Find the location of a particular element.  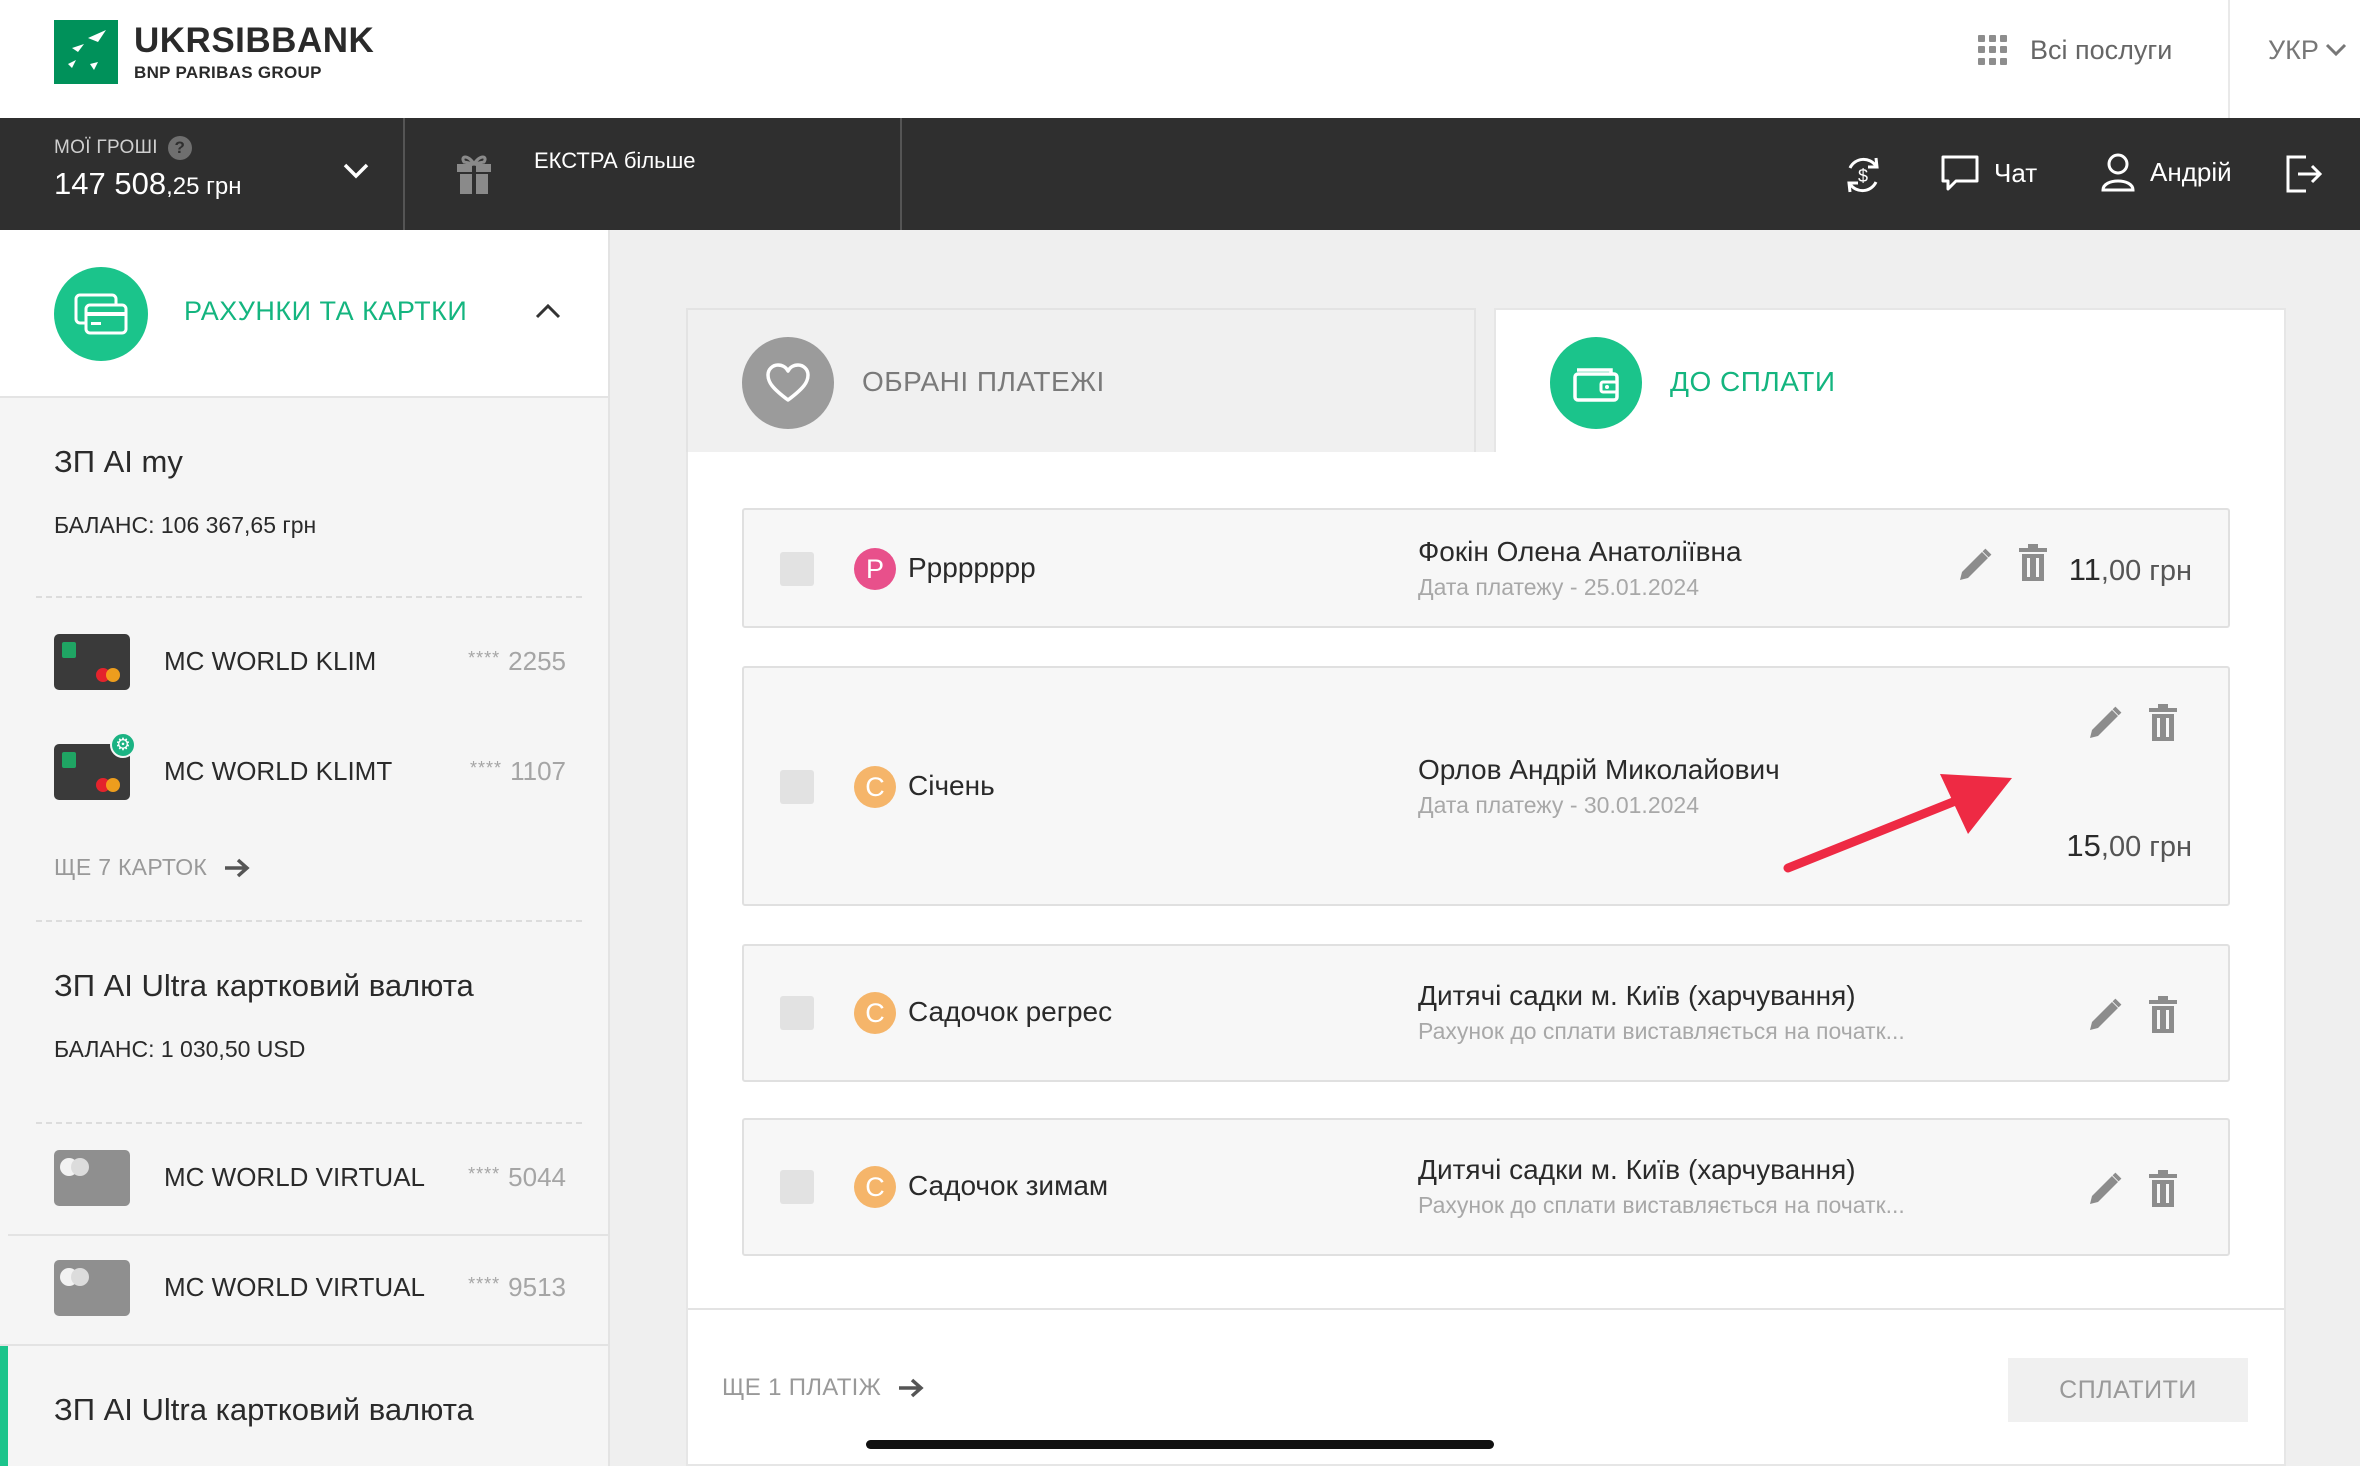

chat-button: Чат is located at coordinates (1988, 173).